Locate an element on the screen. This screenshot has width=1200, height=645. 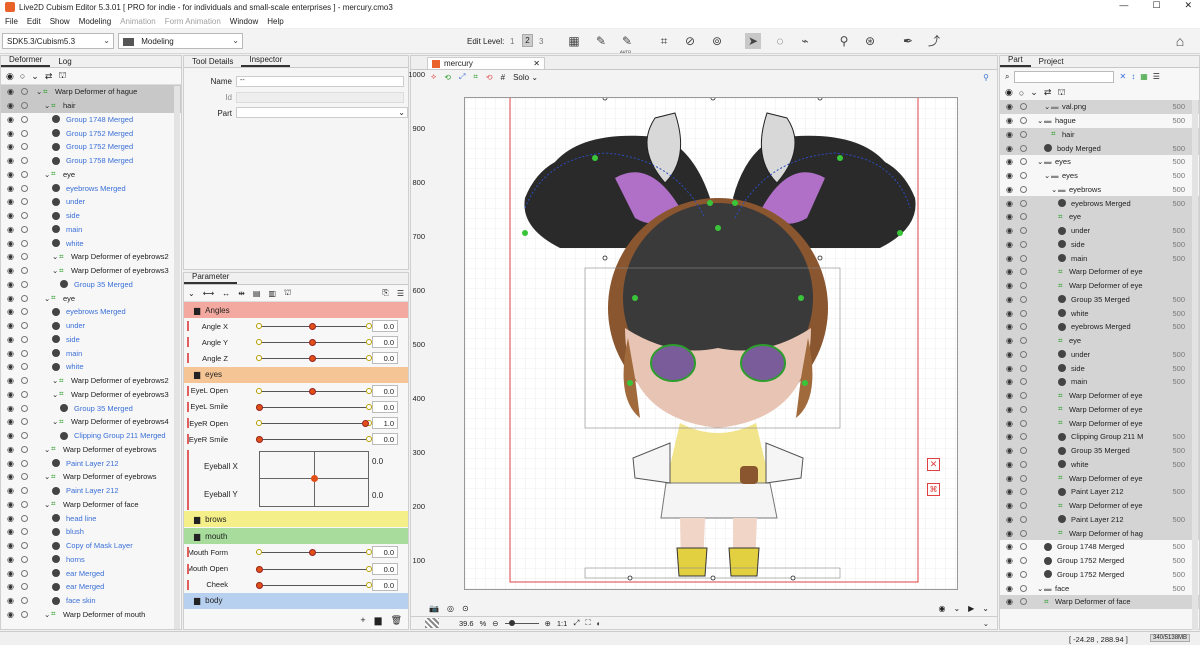
mesh-edit-icon: ▦ is located at coordinates (574, 41).